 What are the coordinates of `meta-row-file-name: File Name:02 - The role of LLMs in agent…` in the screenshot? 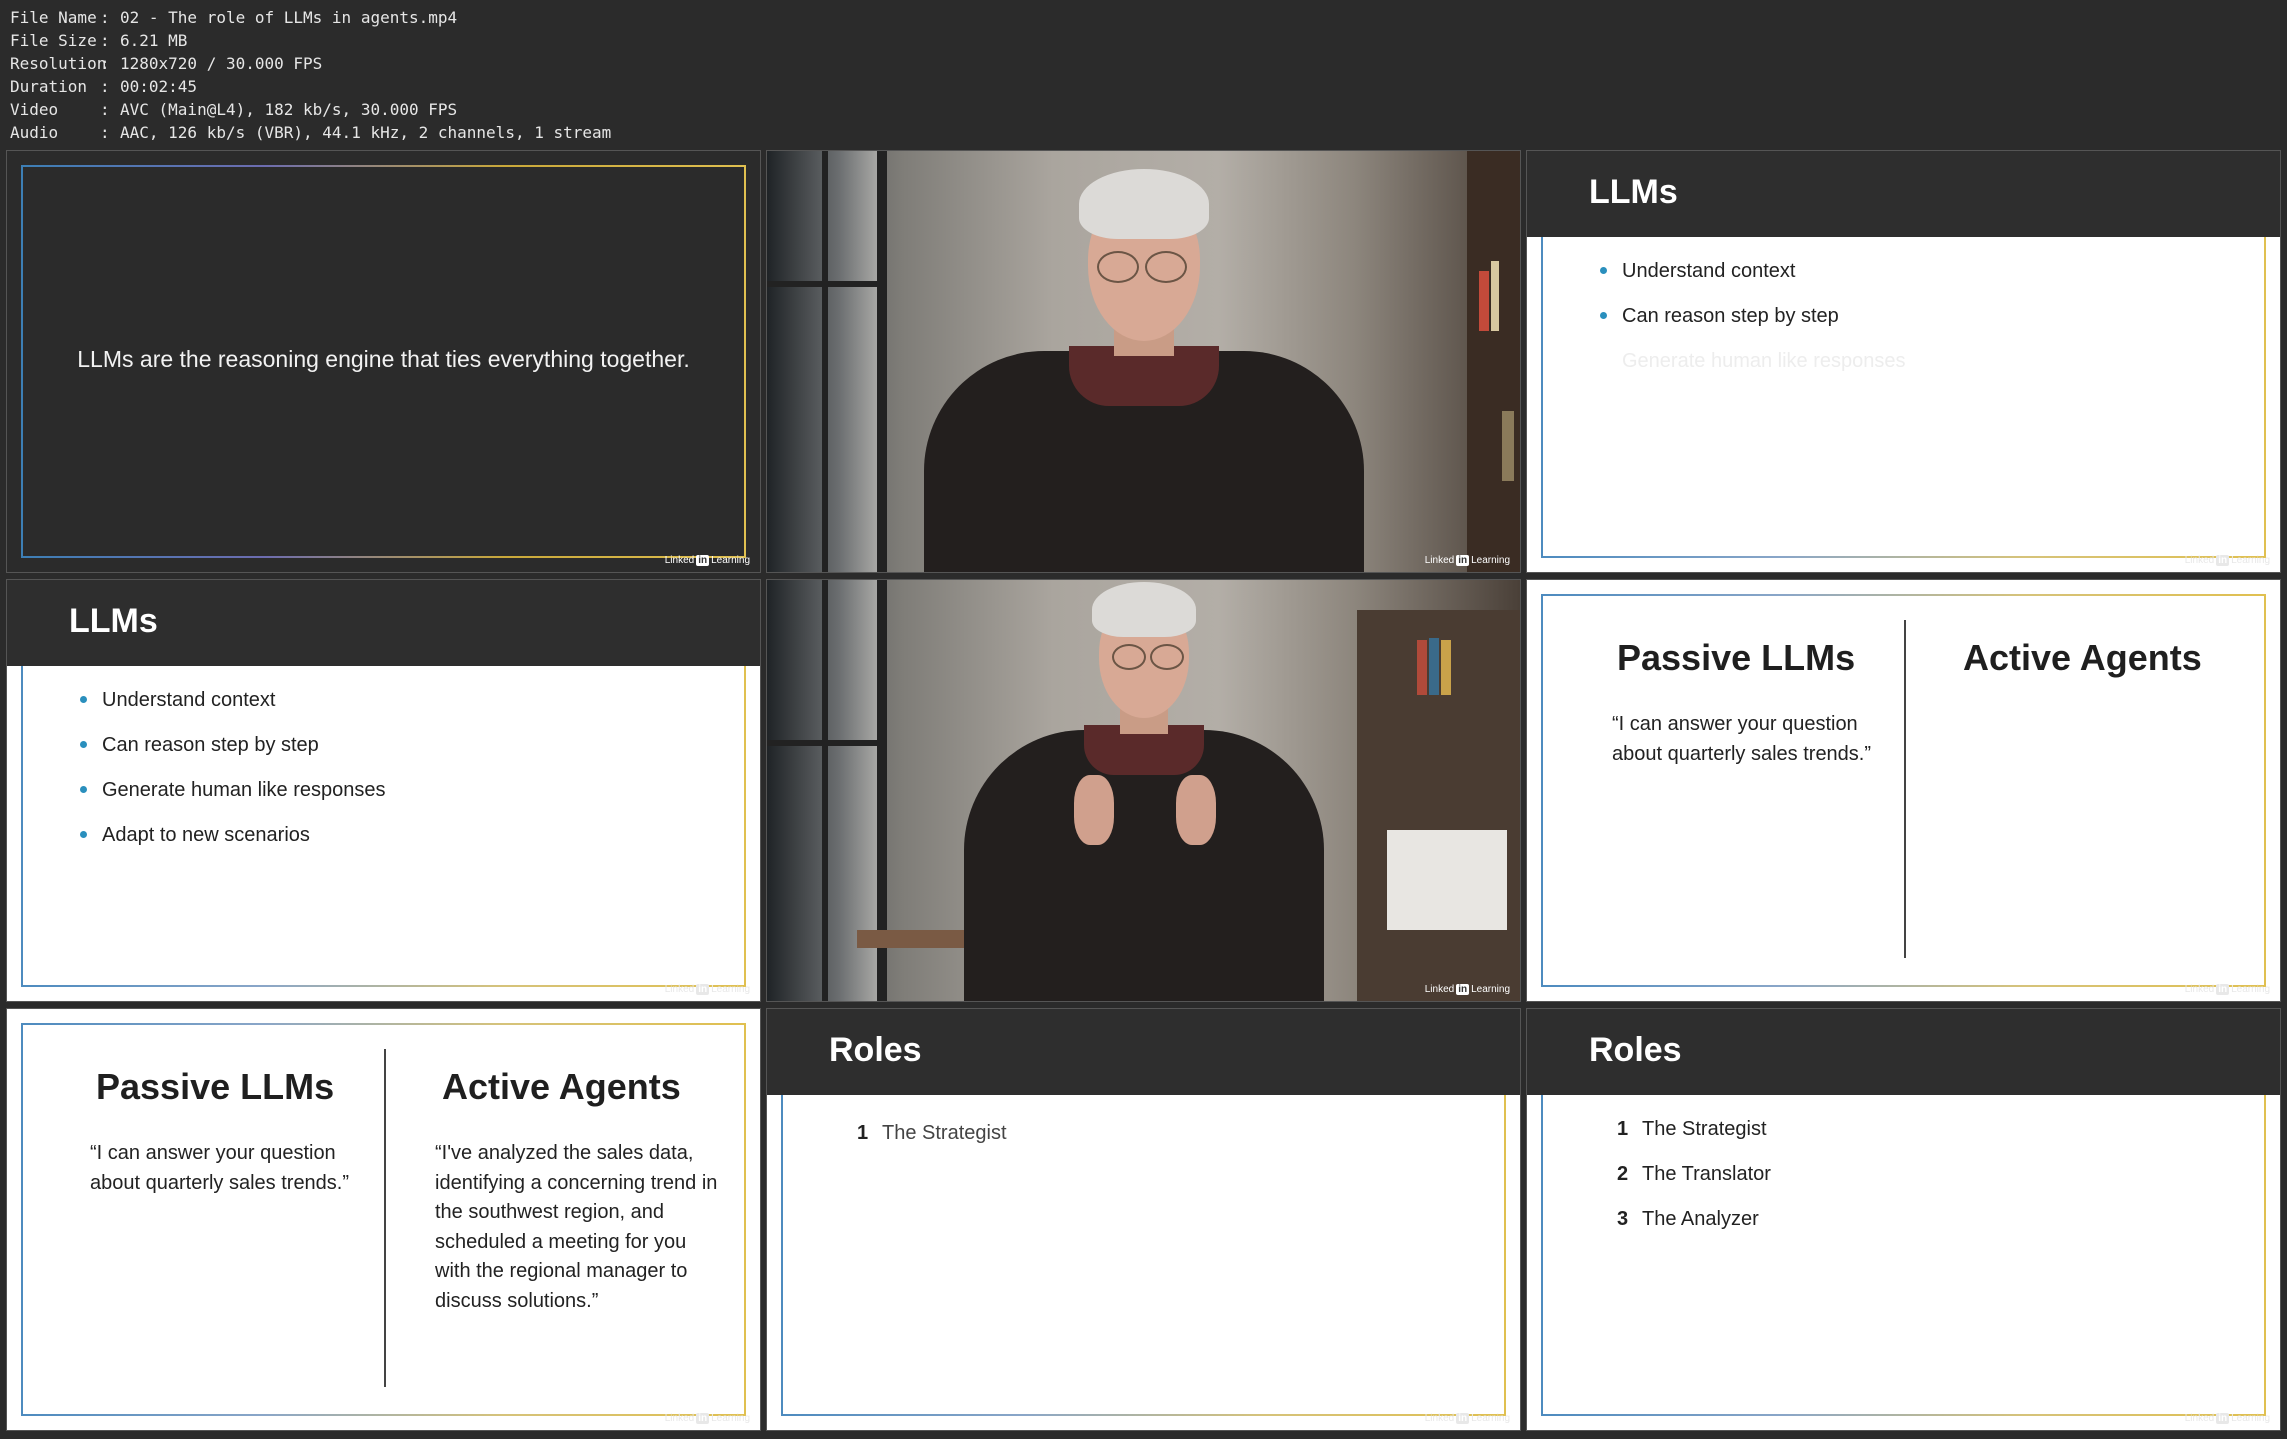 It's located at (234, 17).